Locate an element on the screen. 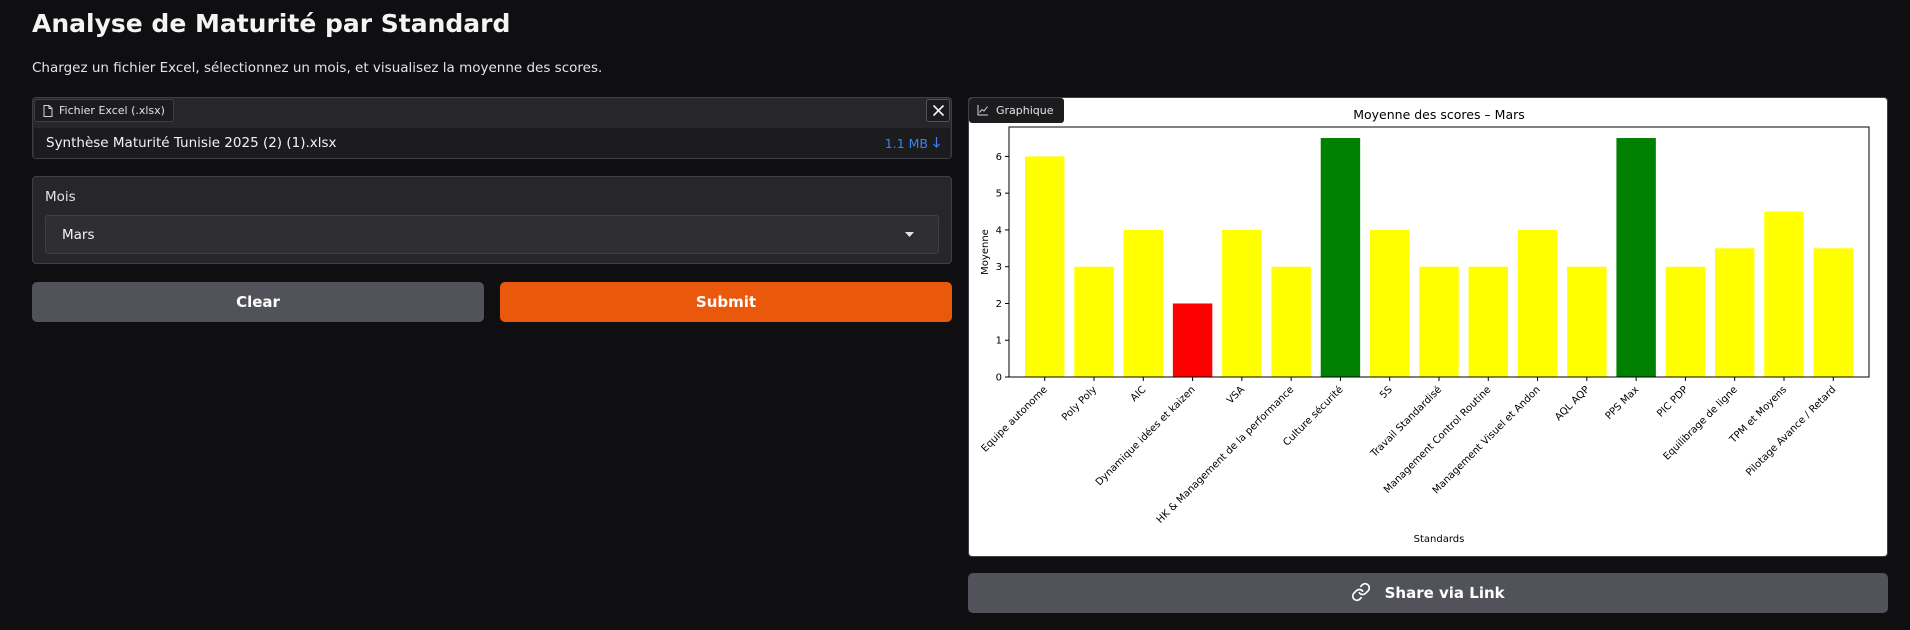 The width and height of the screenshot is (1910, 630). x-tick-label: Dynamique idées et kaizen is located at coordinates (1145, 436).